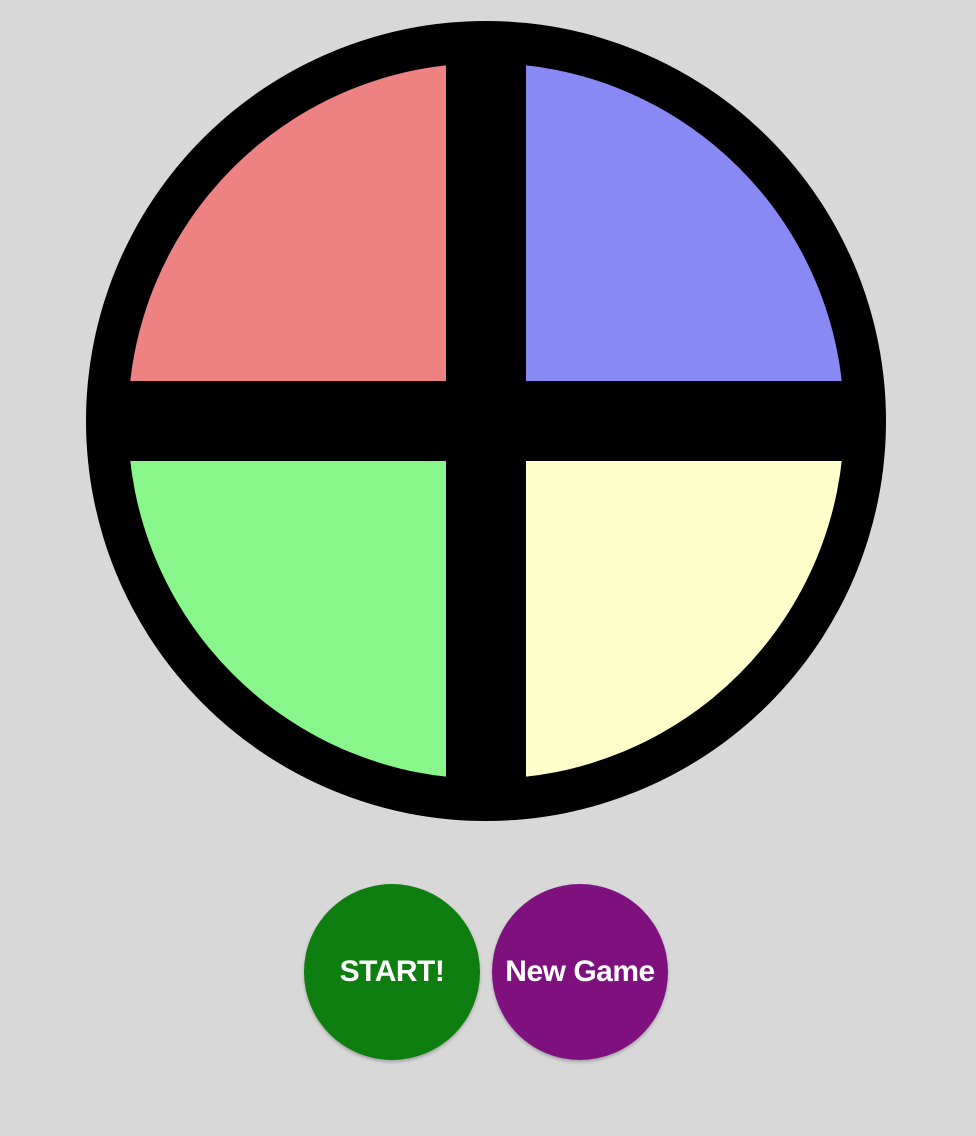 The width and height of the screenshot is (976, 1136). What do you see at coordinates (287, 620) in the screenshot?
I see `green-pad` at bounding box center [287, 620].